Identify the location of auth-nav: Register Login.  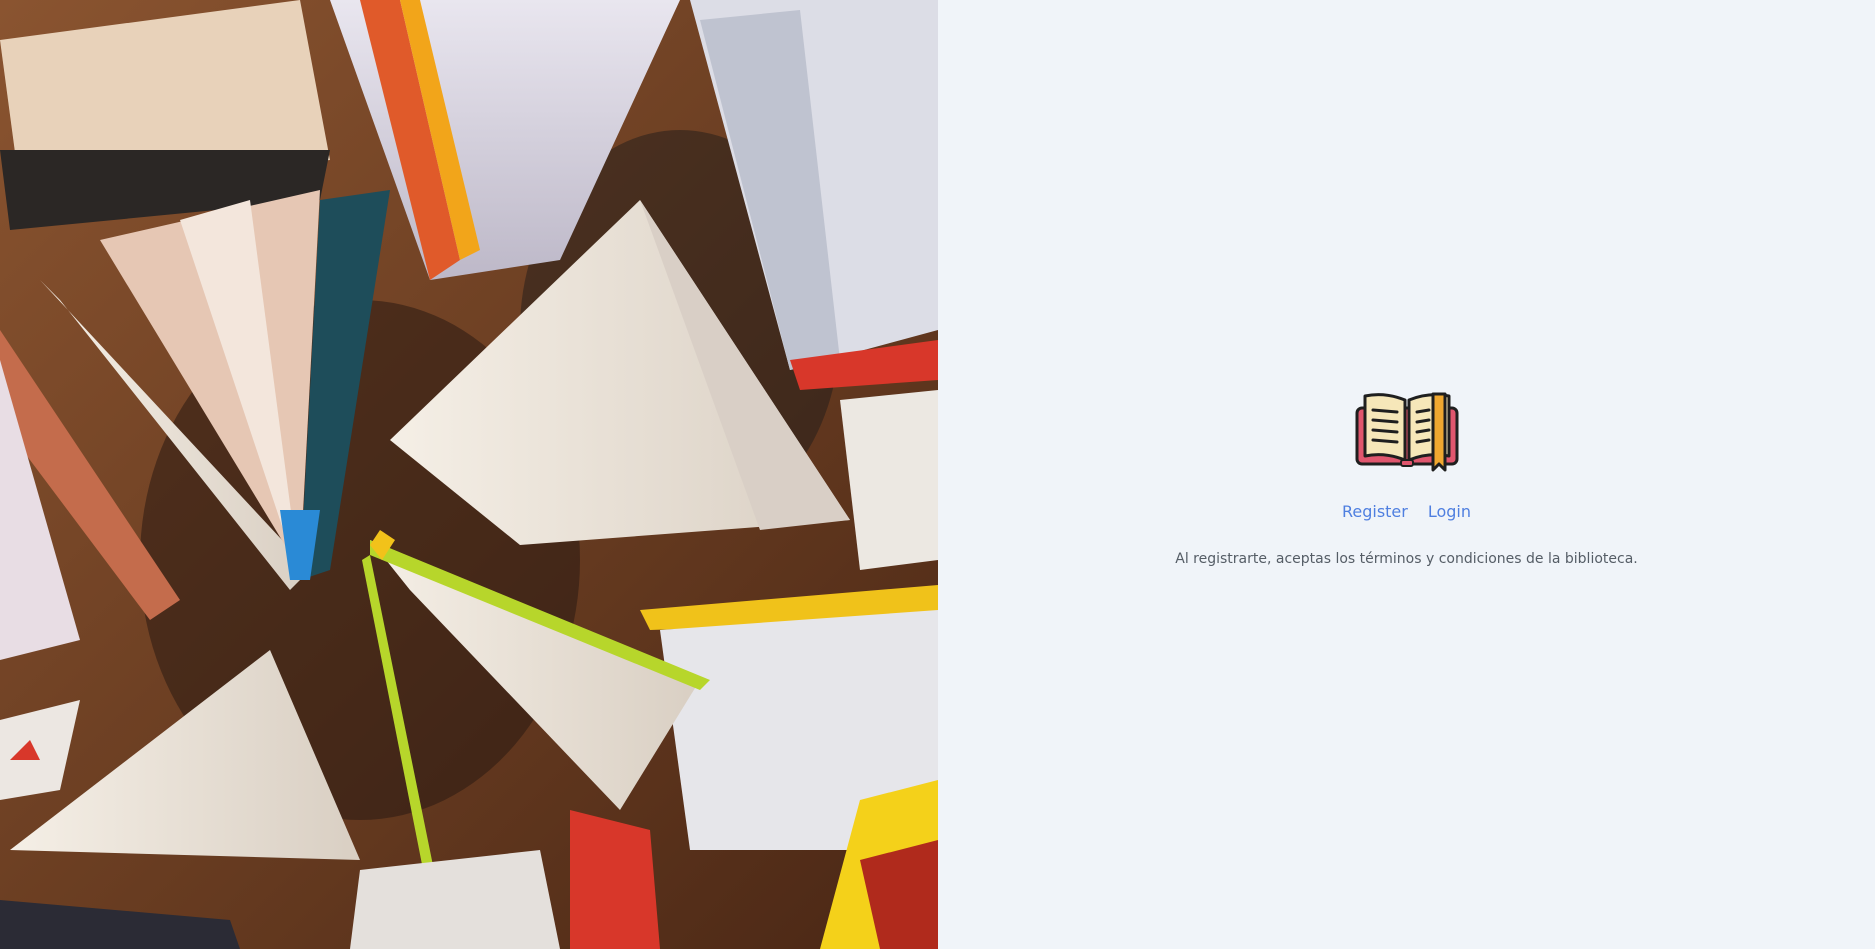
(1406, 511).